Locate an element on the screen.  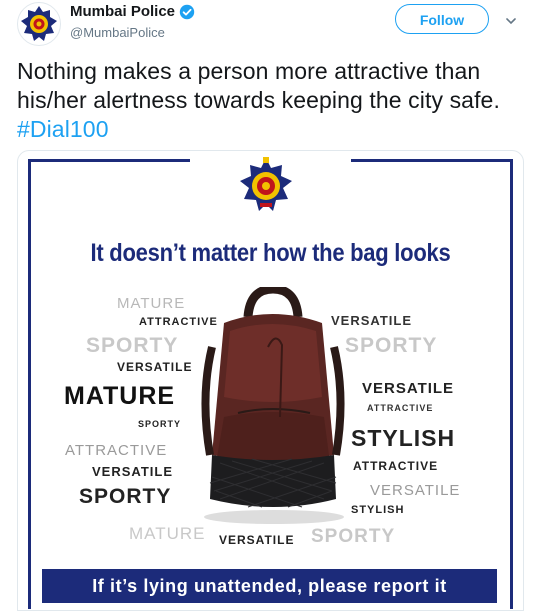
follow-button: Follow is located at coordinates (442, 19).